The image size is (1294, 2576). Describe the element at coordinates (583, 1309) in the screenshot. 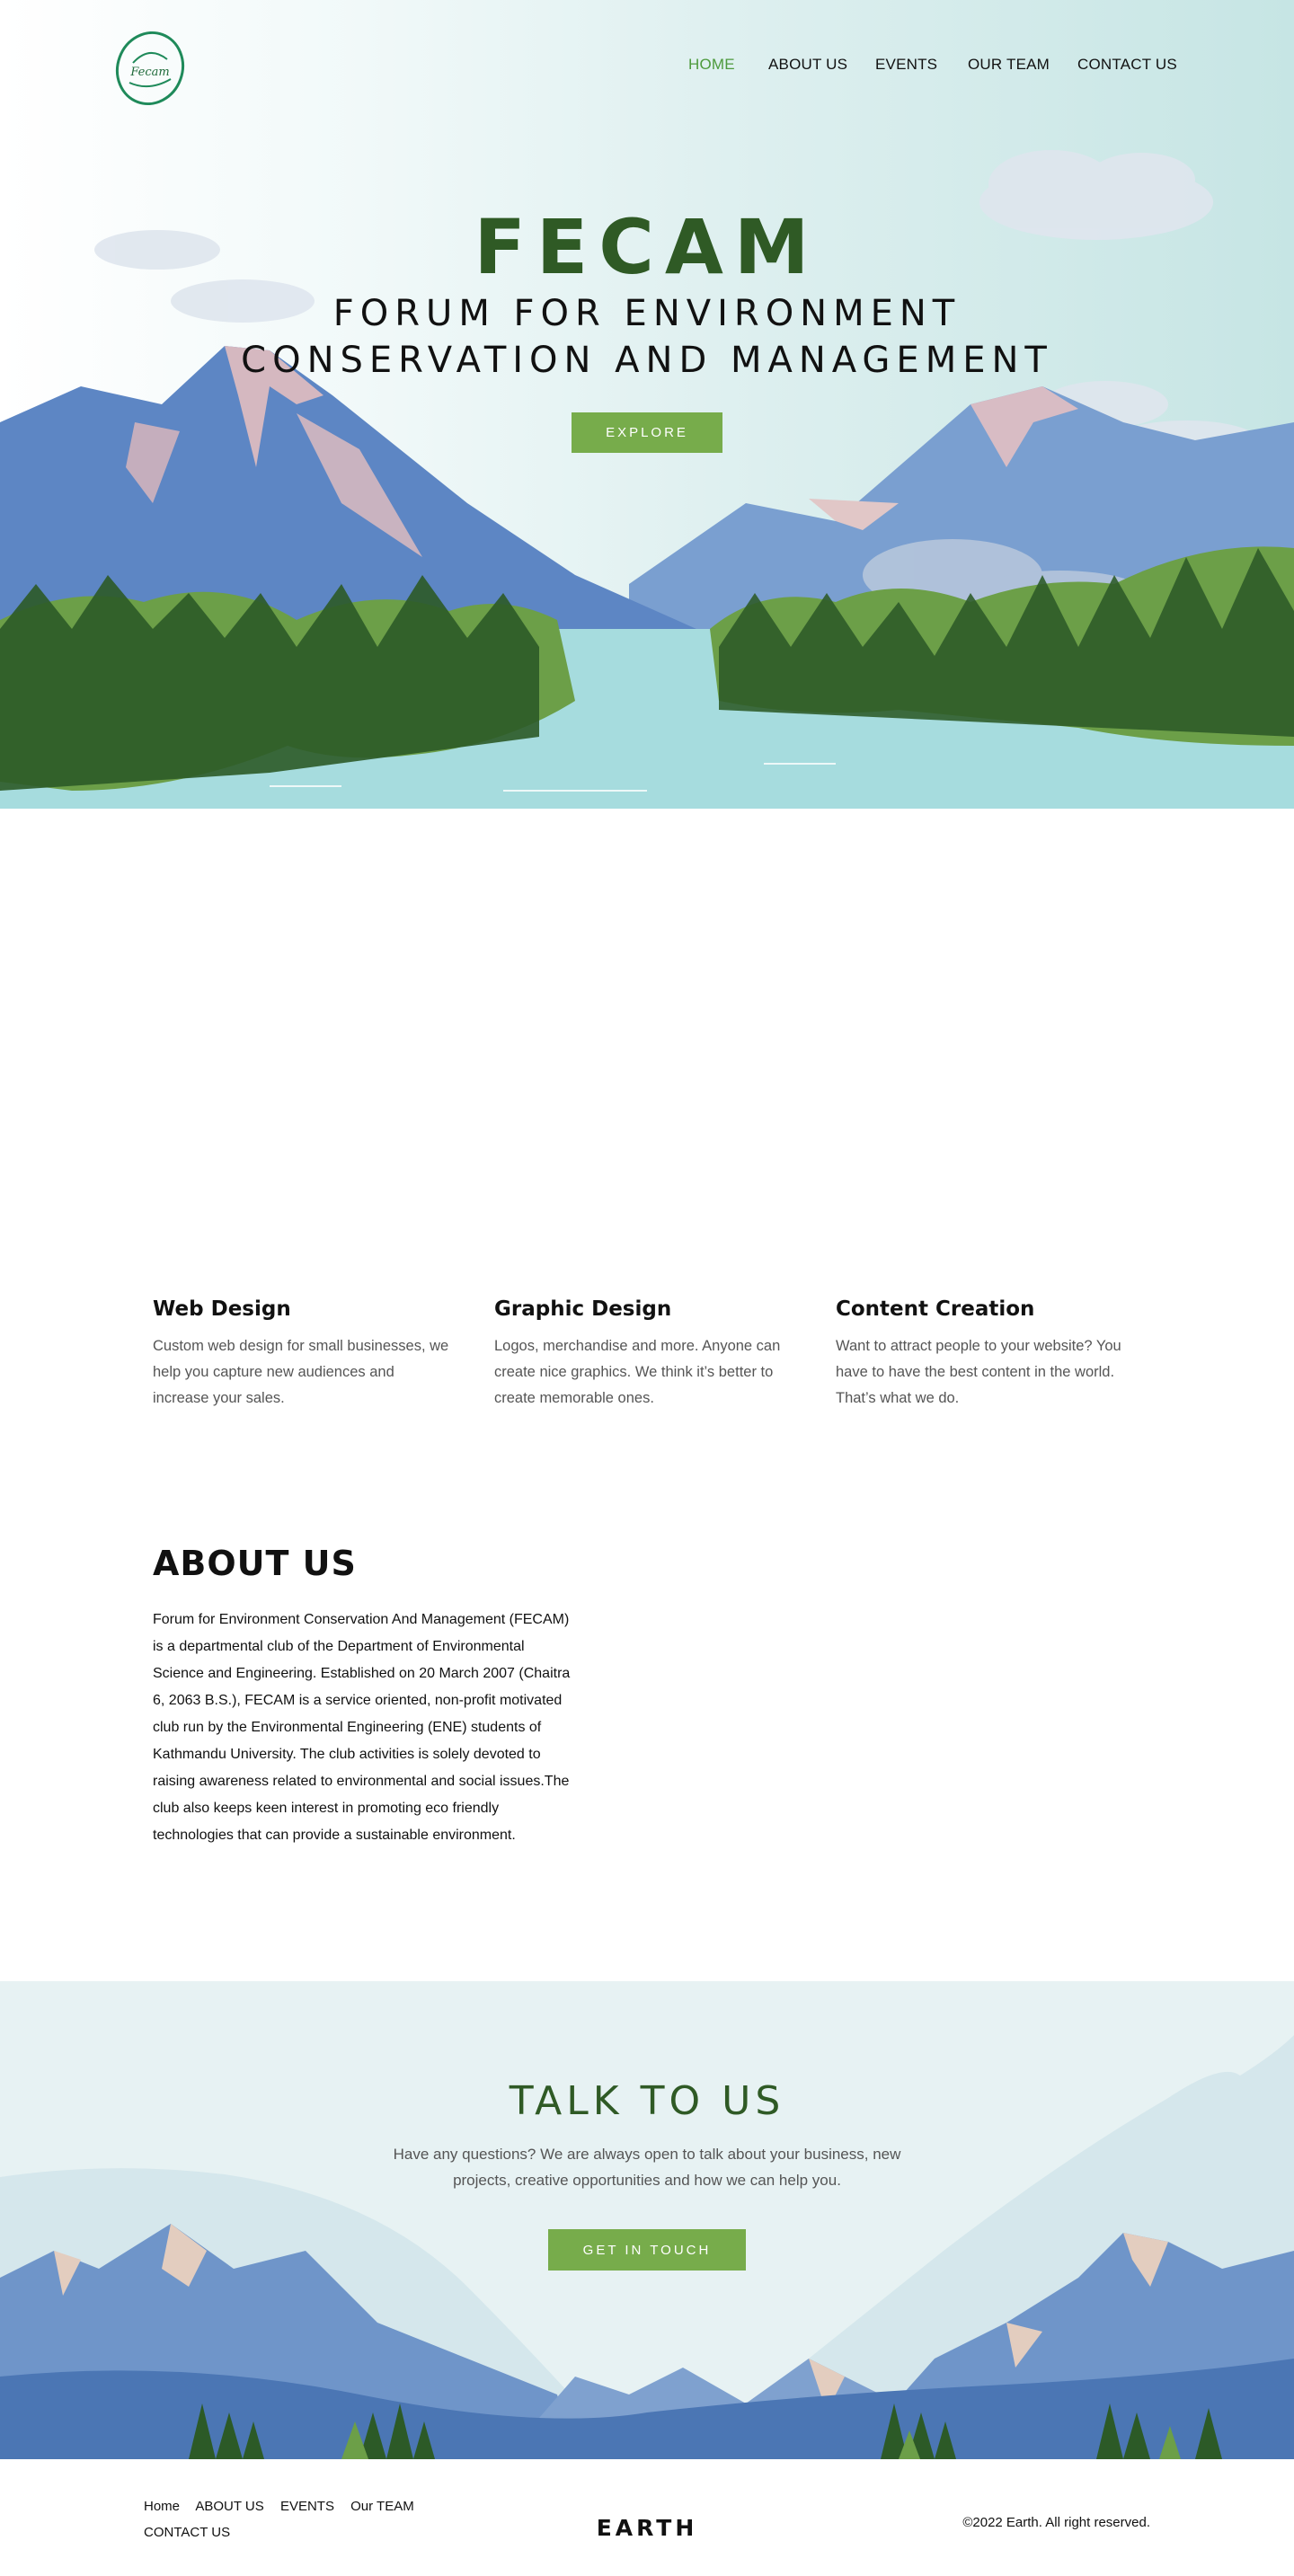

I see `service-title: Graphic Design` at that location.